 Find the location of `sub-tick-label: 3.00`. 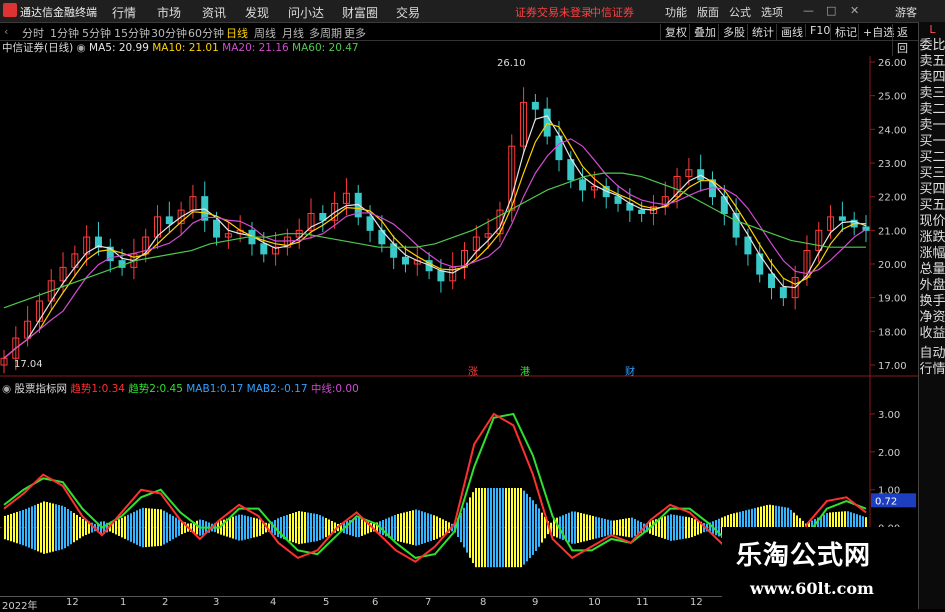

sub-tick-label: 3.00 is located at coordinates (889, 415).